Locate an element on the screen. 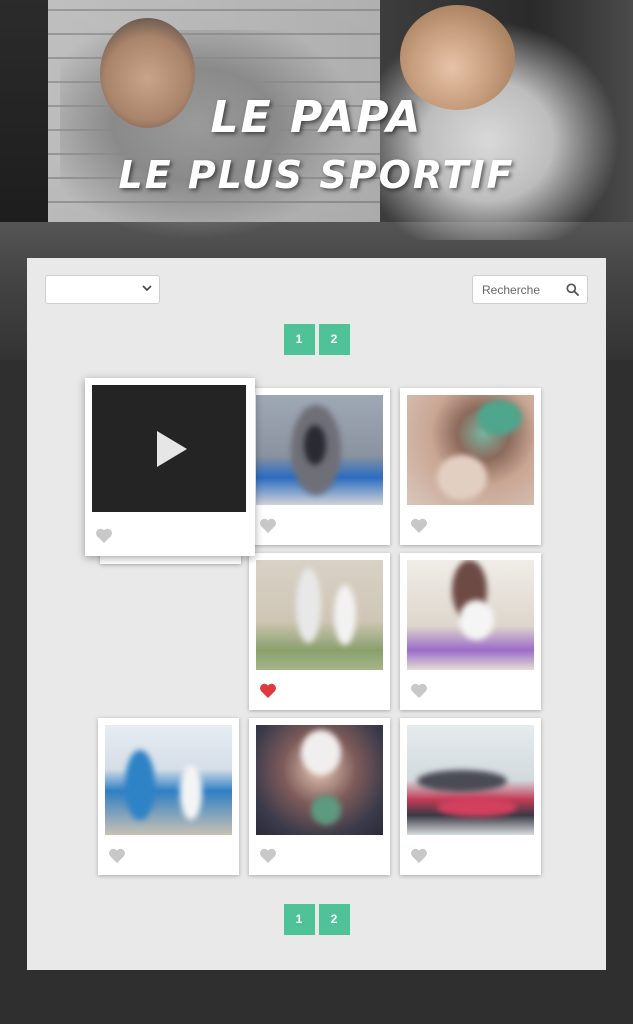 This screenshot has width=633, height=1024. search-input is located at coordinates (522, 289).